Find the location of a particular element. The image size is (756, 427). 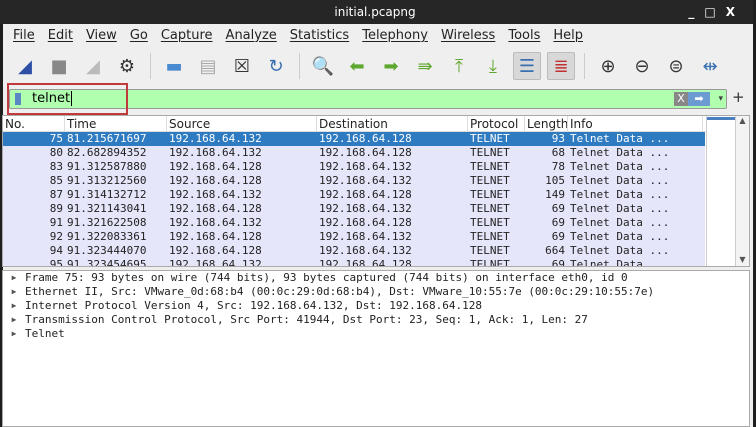

close-file-button: ☒ is located at coordinates (242, 66).